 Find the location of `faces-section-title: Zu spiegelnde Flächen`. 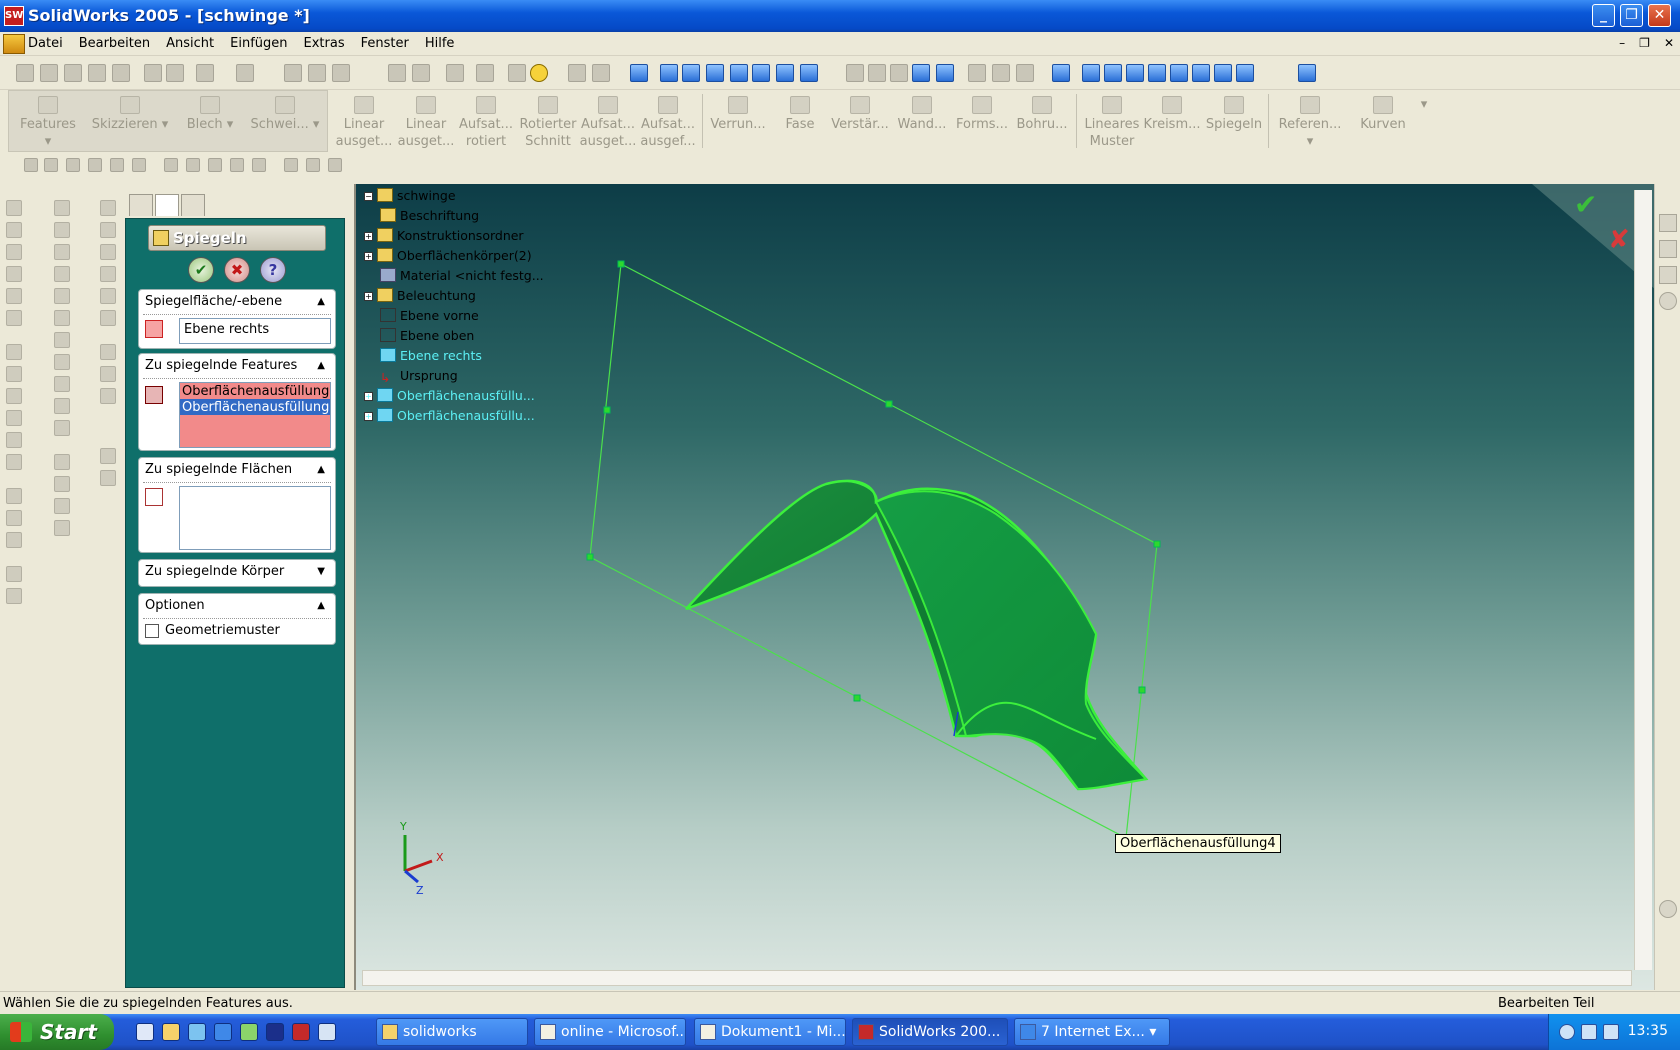

faces-section-title: Zu spiegelnde Flächen is located at coordinates (218, 469).